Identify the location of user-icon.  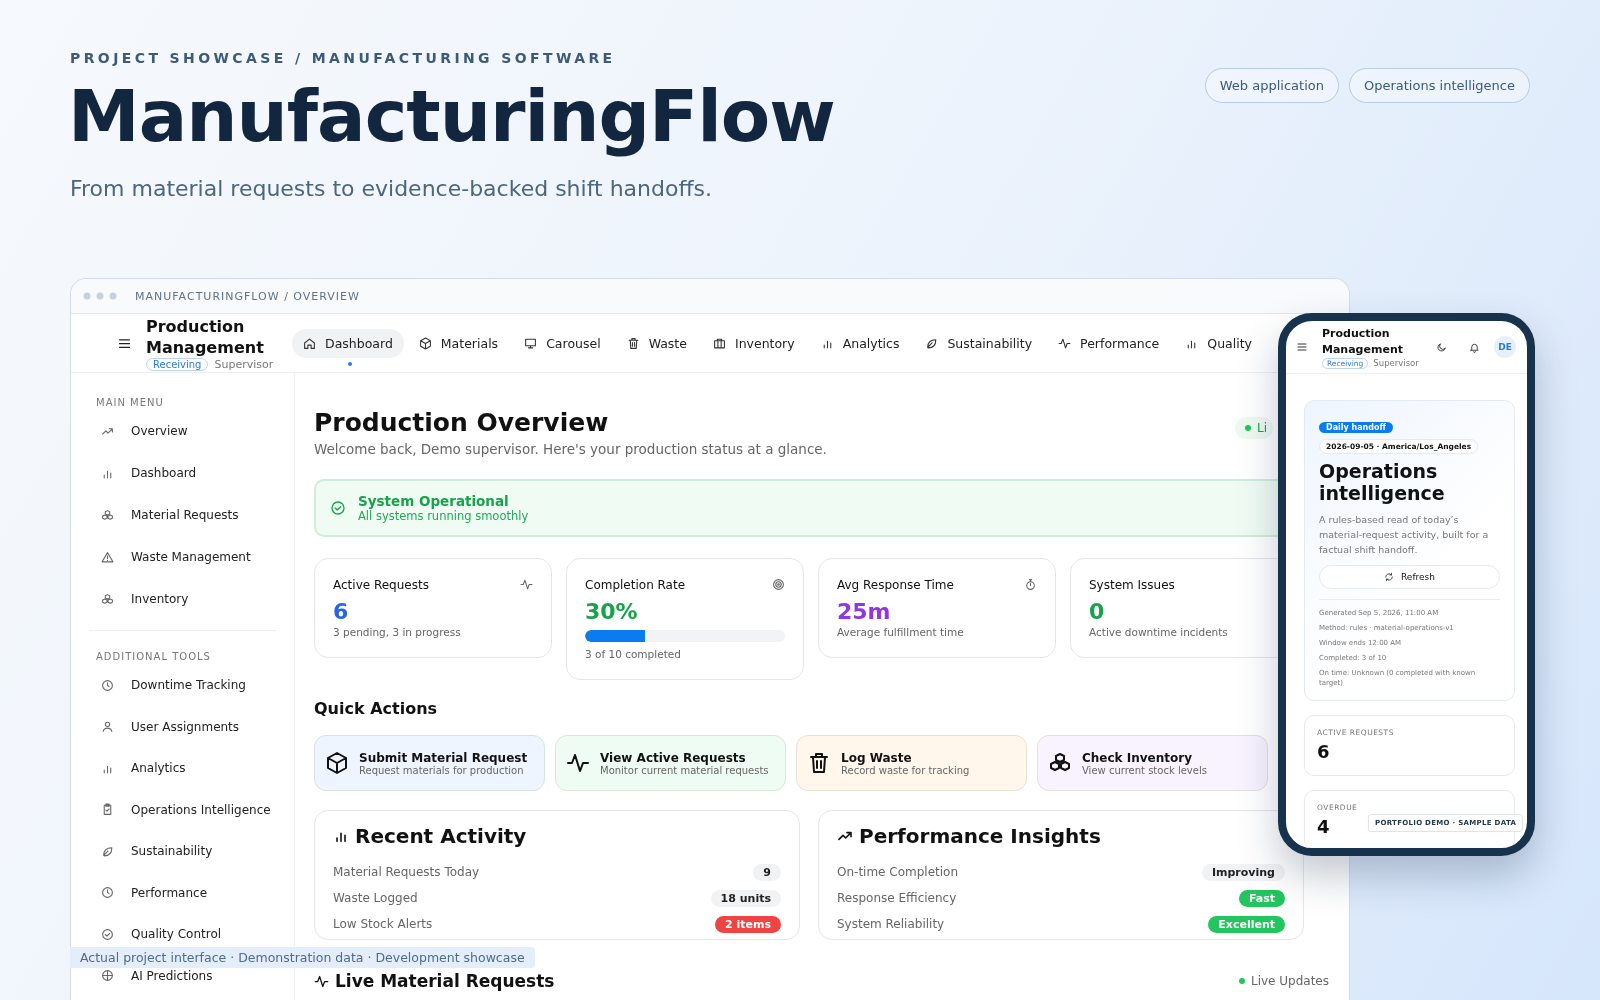
(107, 726).